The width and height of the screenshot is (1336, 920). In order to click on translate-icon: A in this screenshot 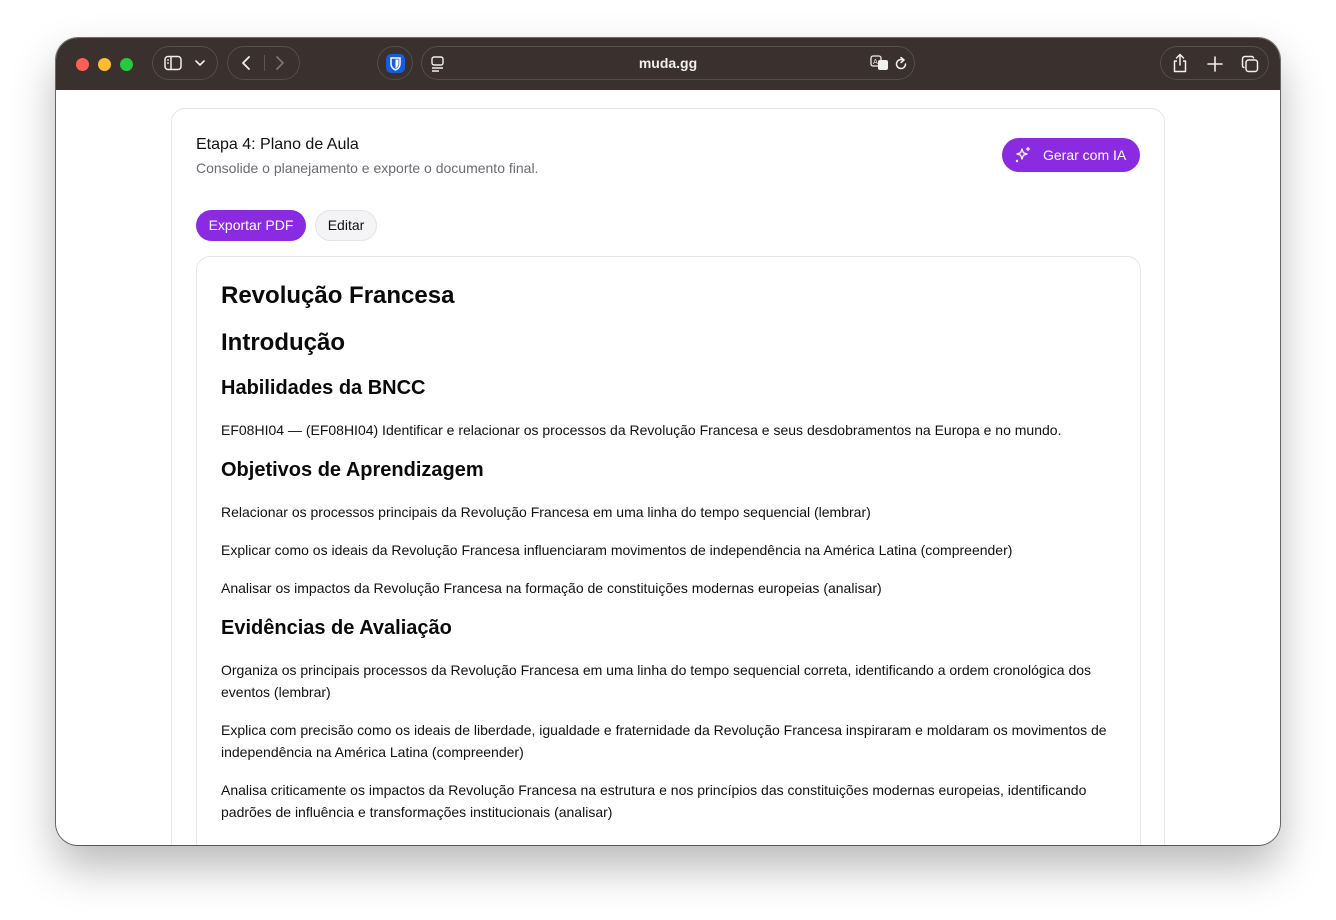, I will do `click(880, 63)`.